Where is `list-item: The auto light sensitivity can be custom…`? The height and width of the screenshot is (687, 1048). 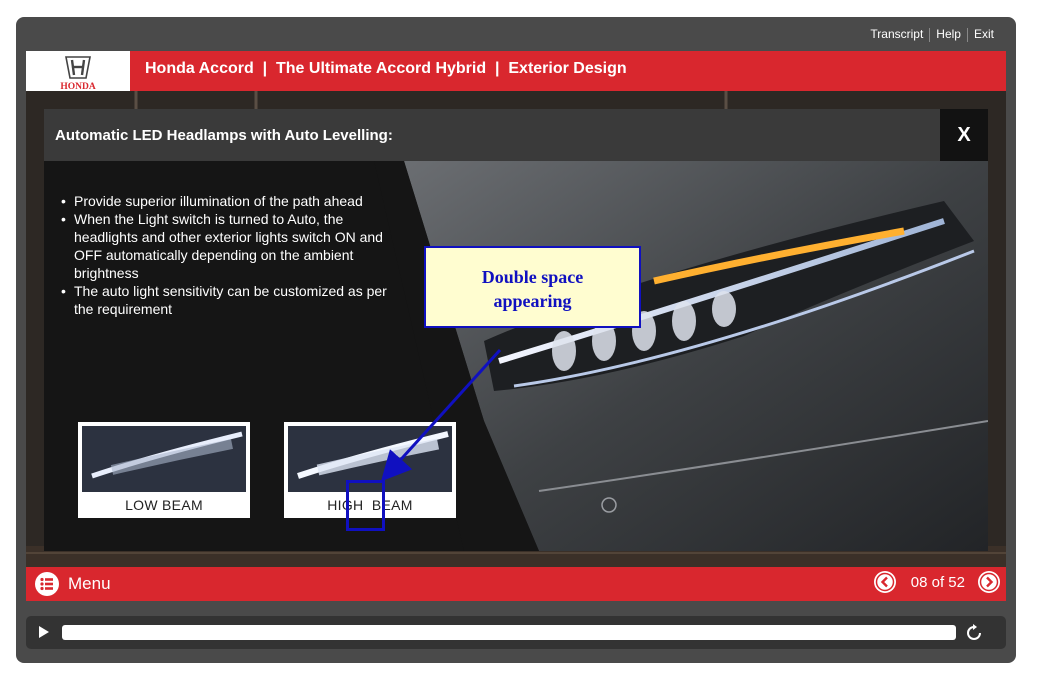 list-item: The auto light sensitivity can be custom… is located at coordinates (233, 300).